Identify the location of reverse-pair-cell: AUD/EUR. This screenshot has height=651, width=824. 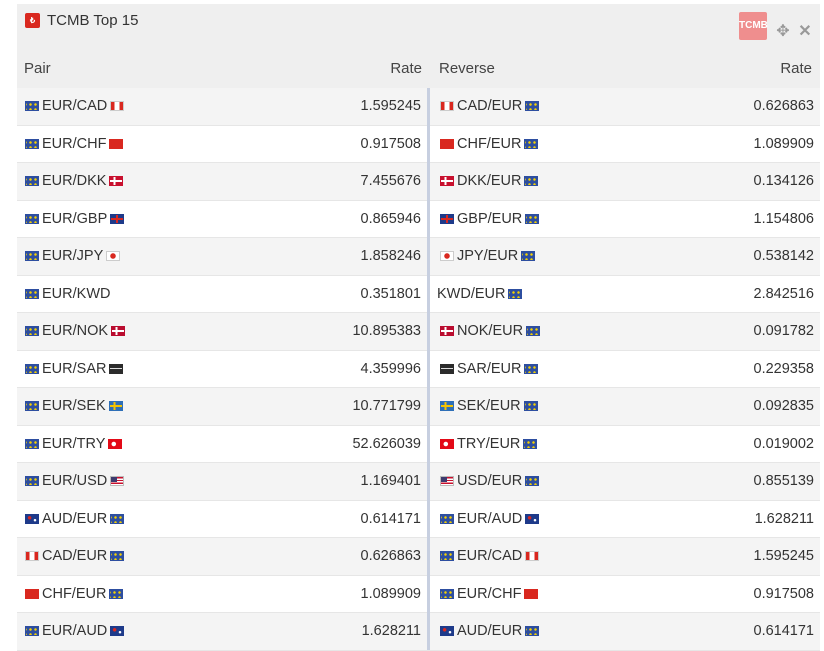
(489, 631).